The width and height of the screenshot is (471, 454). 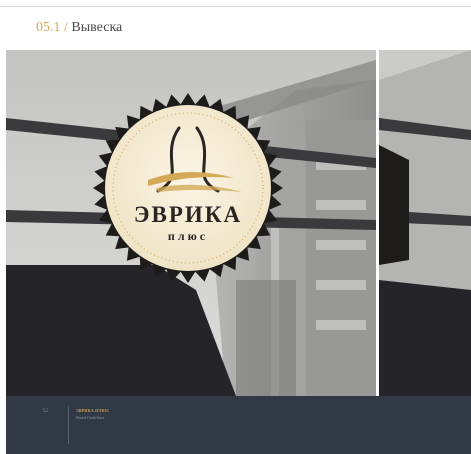 What do you see at coordinates (48, 27) in the screenshot?
I see `section-number: 05.1` at bounding box center [48, 27].